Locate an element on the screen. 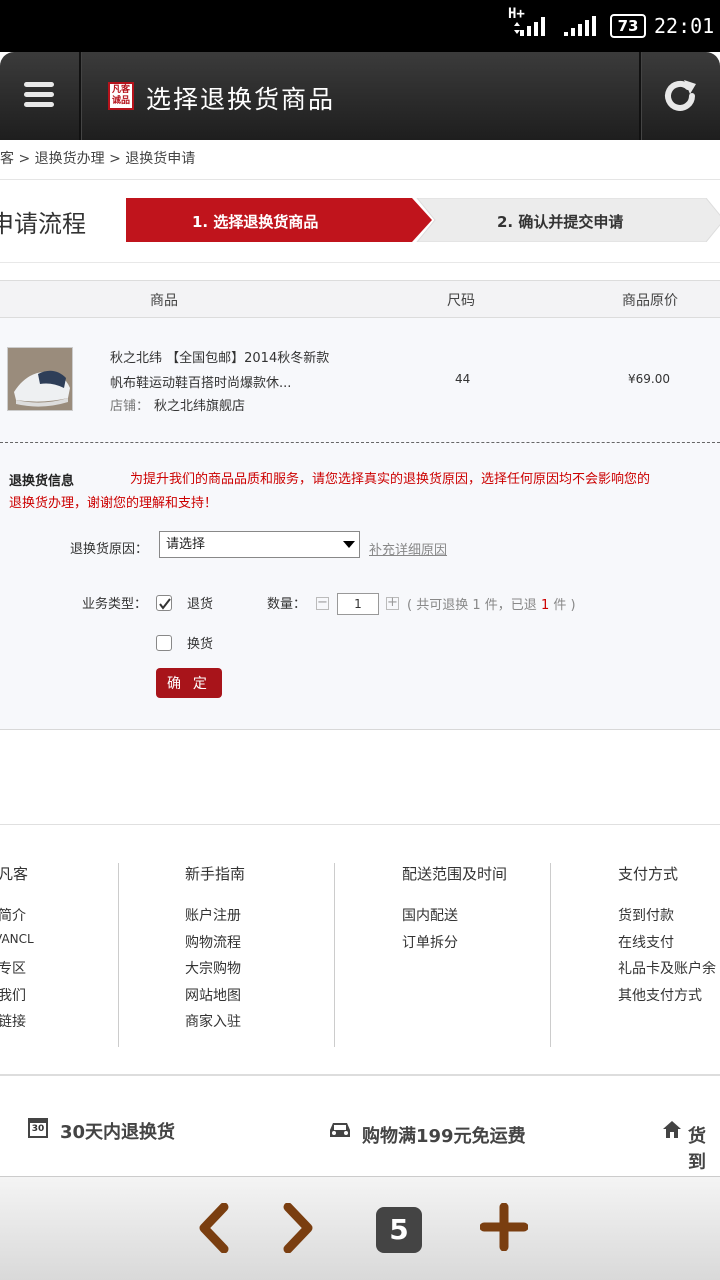 Image resolution: width=720 pixels, height=1280 pixels. menu-button is located at coordinates (40, 96).